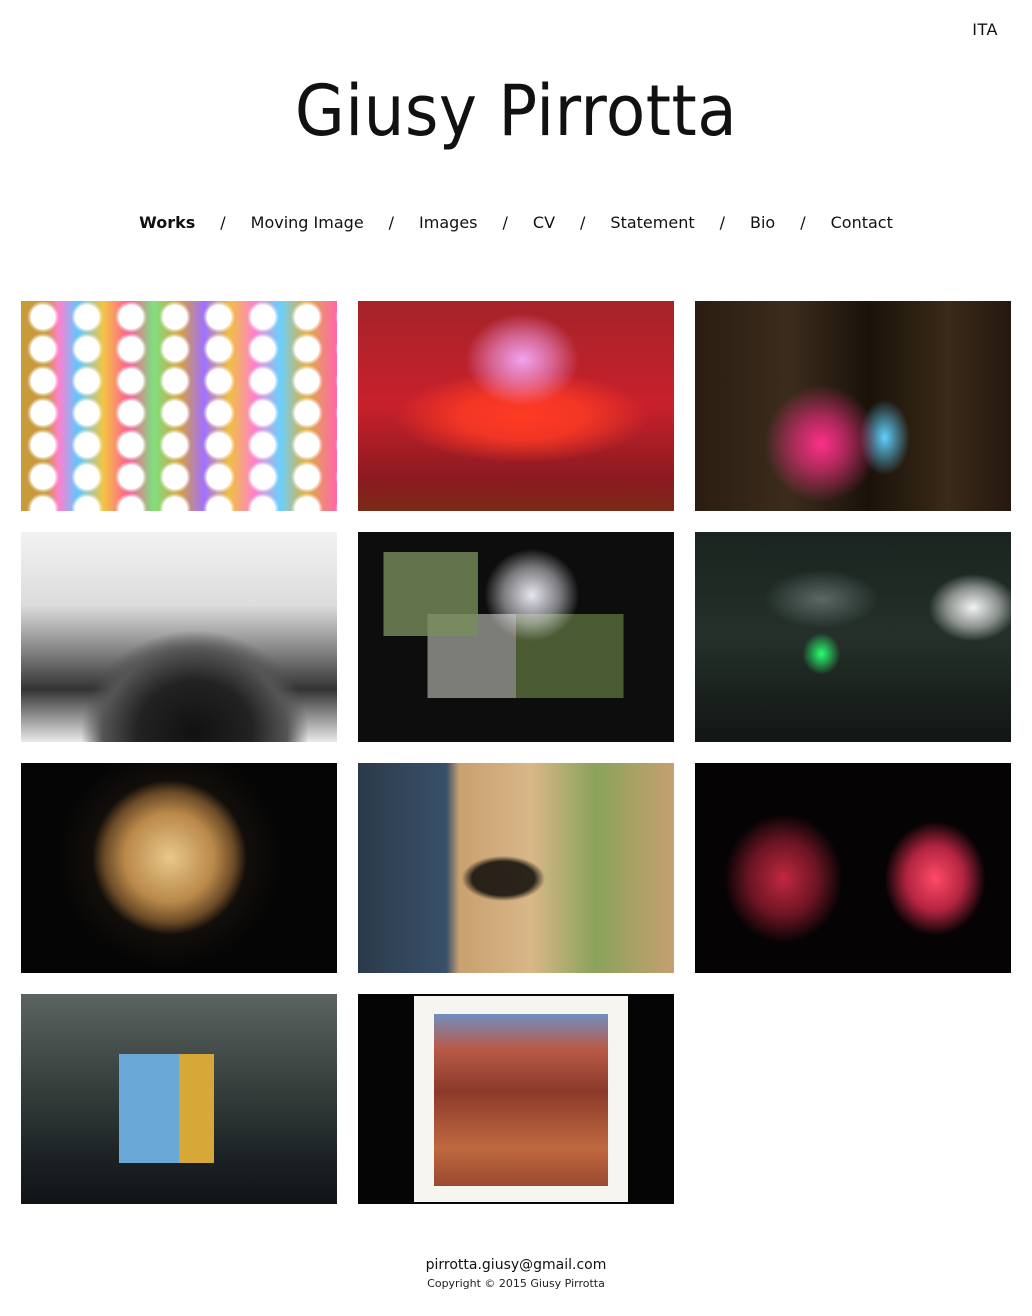 The height and width of the screenshot is (1316, 1032). Describe the element at coordinates (862, 222) in the screenshot. I see `nav-item-contact: Contact` at that location.